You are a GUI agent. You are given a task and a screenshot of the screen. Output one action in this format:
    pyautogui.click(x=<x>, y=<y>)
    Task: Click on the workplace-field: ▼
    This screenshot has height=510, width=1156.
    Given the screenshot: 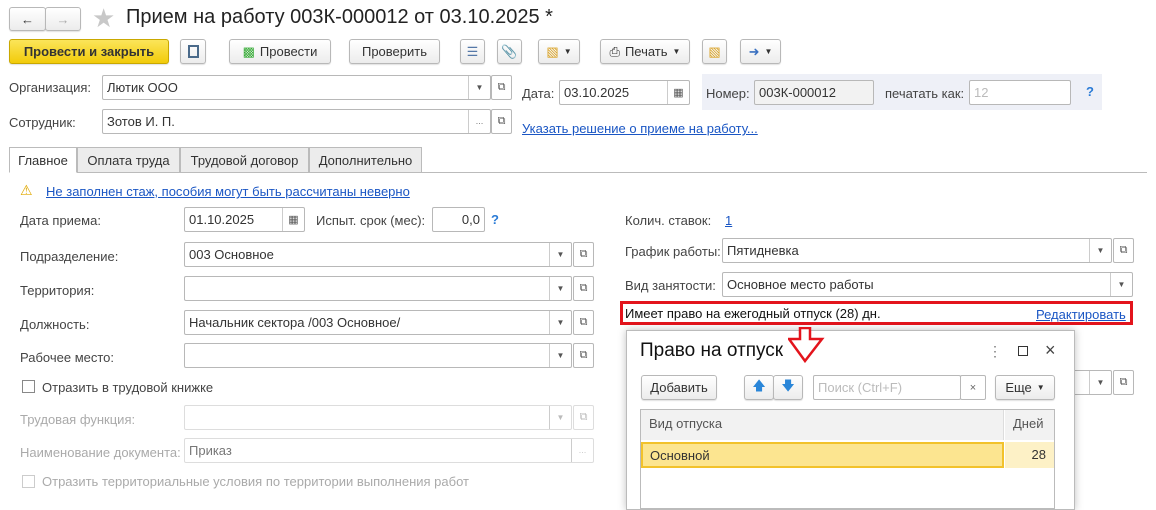 What is the action you would take?
    pyautogui.click(x=378, y=355)
    